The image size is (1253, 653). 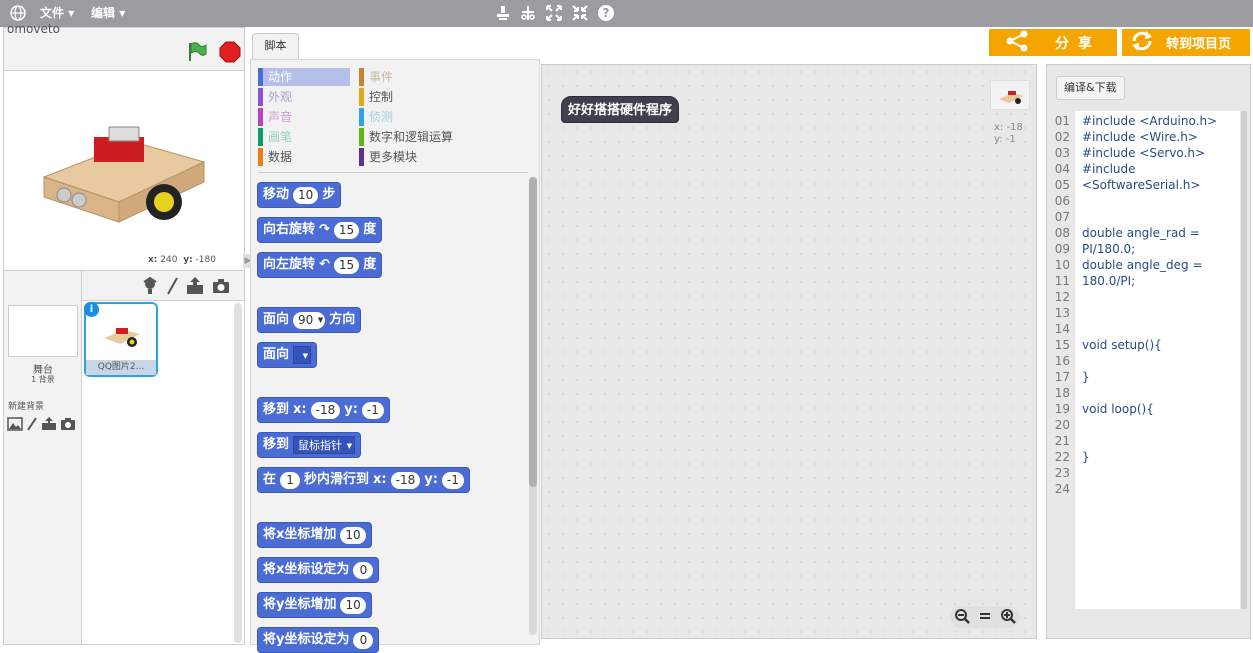 I want to click on upload-sprite-icon, so click(x=195, y=287).